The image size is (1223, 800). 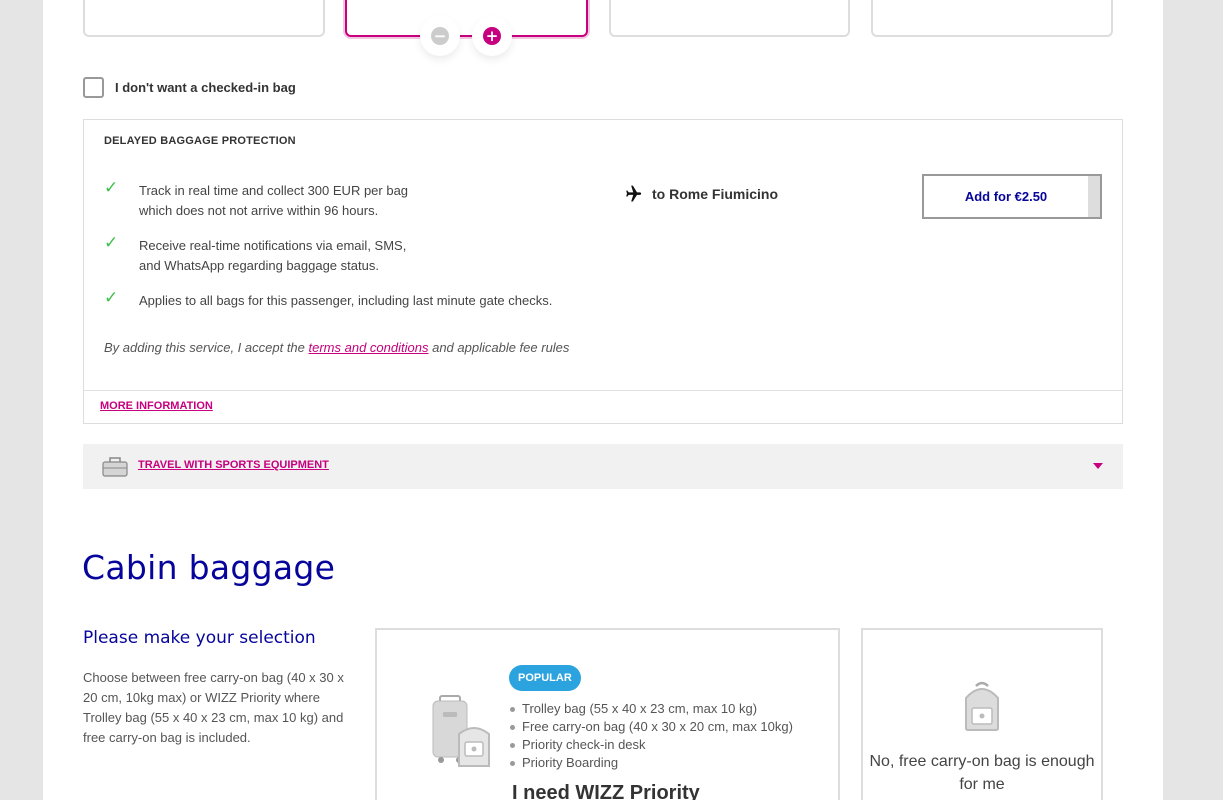 What do you see at coordinates (466, 18) in the screenshot?
I see `bag-option-card-selected` at bounding box center [466, 18].